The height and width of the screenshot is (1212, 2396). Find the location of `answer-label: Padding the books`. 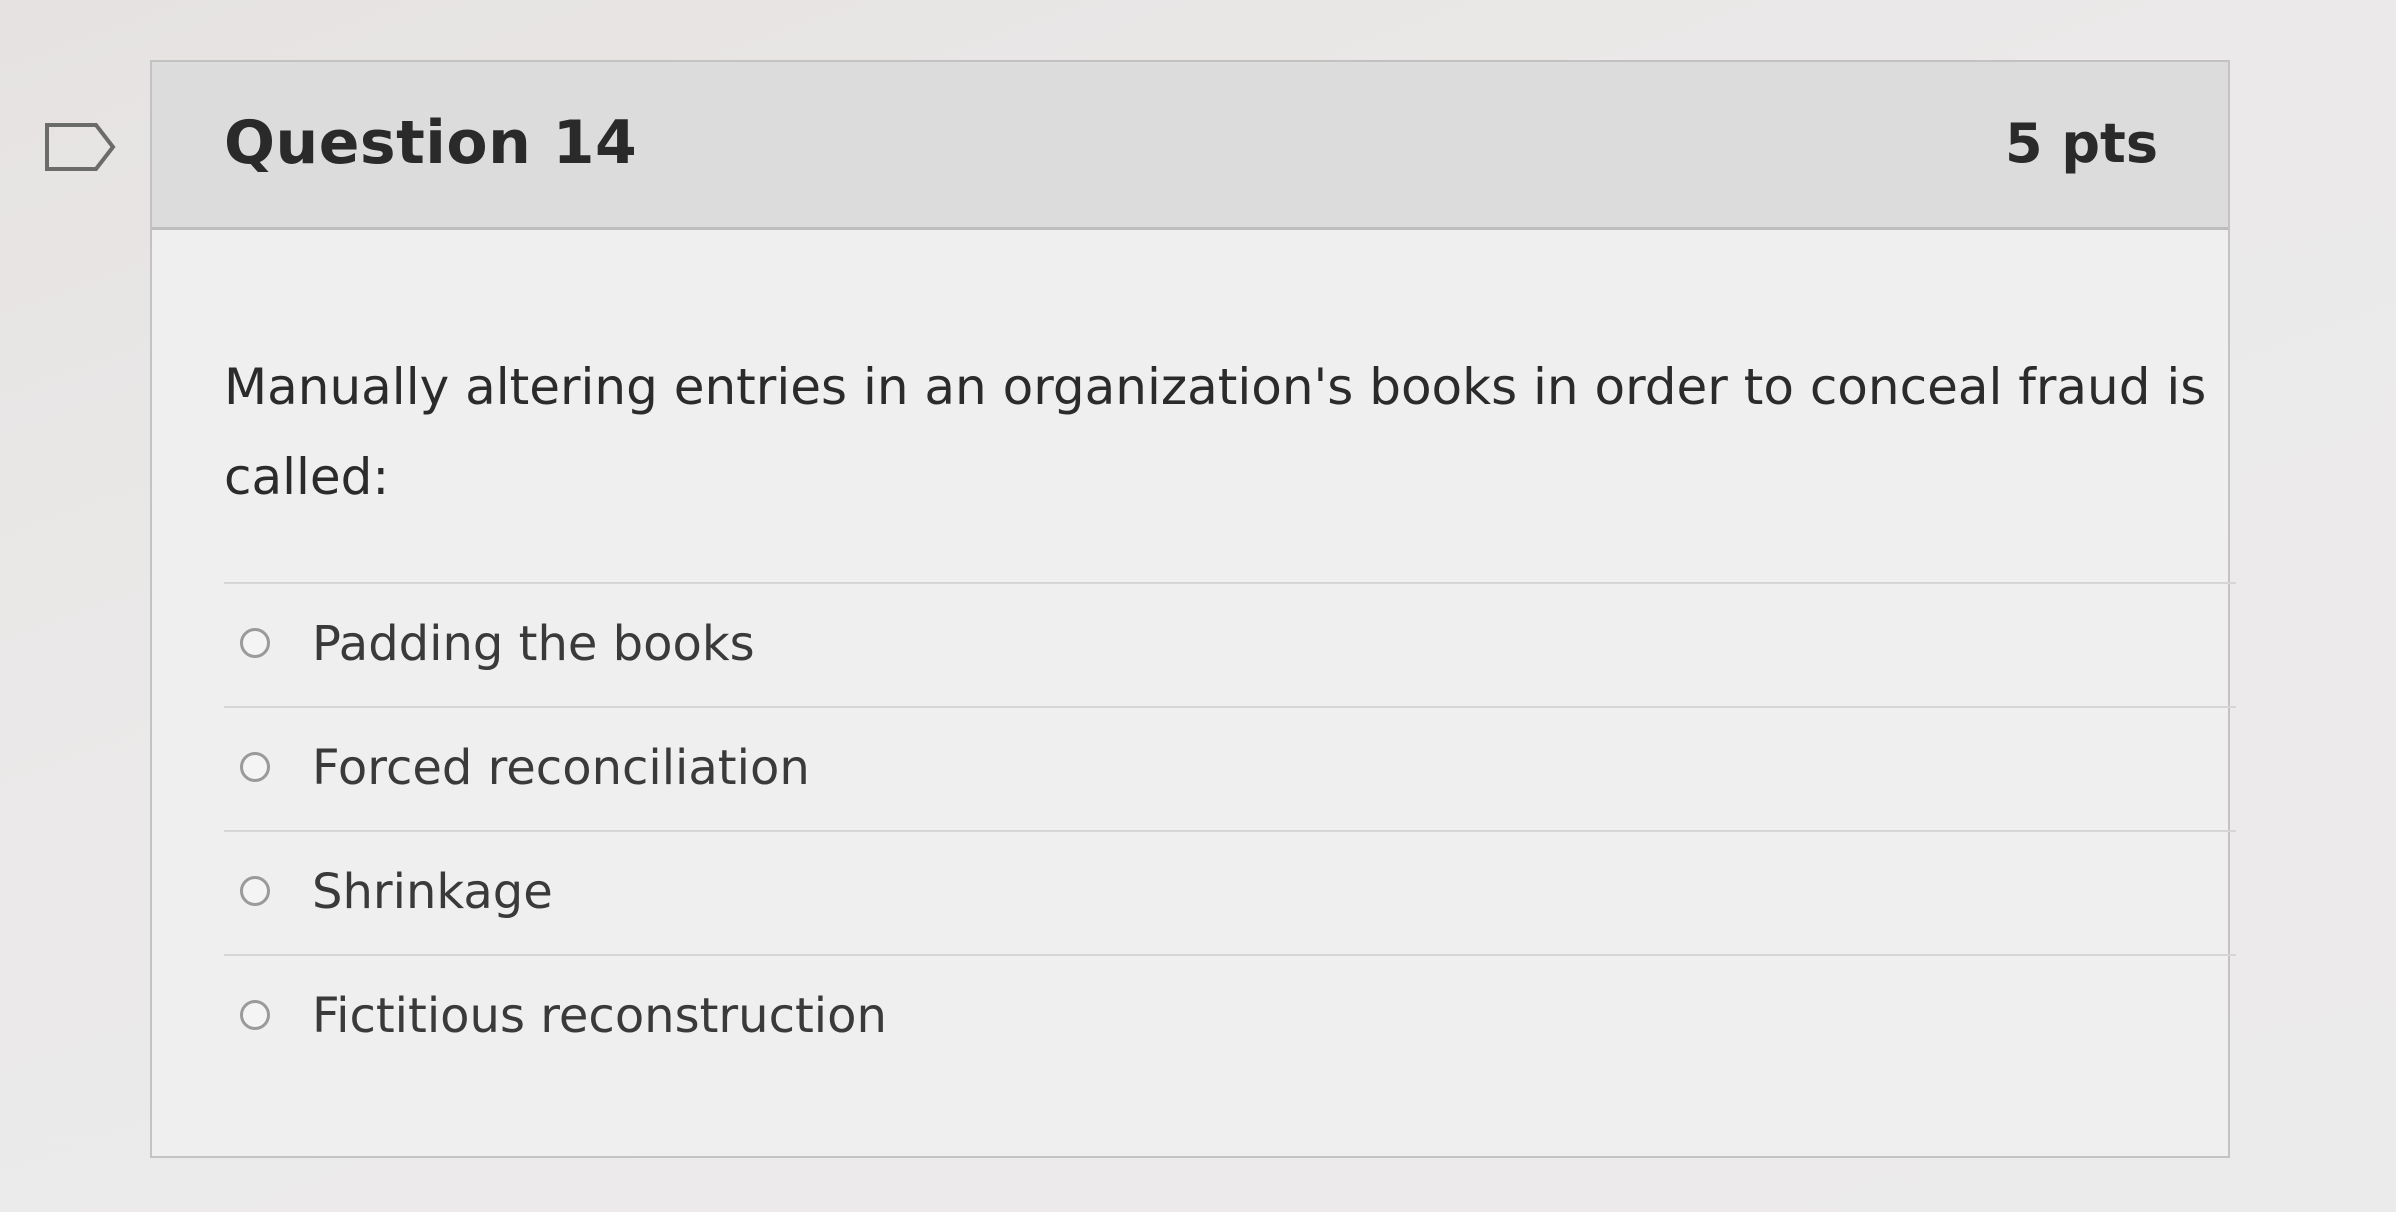

answer-label: Padding the books is located at coordinates (533, 644).